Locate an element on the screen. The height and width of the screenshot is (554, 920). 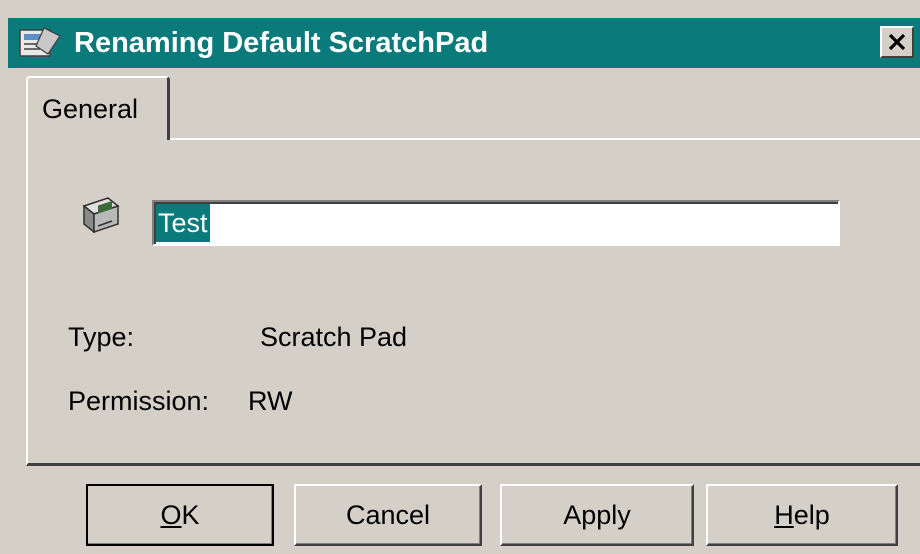
scratchpad-icon is located at coordinates (101, 215).